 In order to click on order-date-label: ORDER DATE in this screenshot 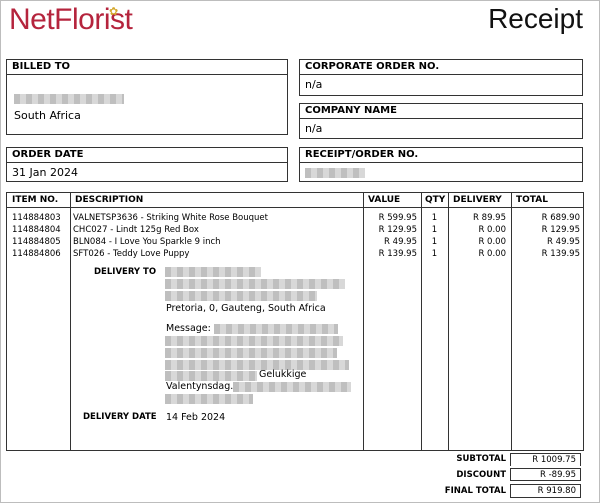, I will do `click(147, 155)`.